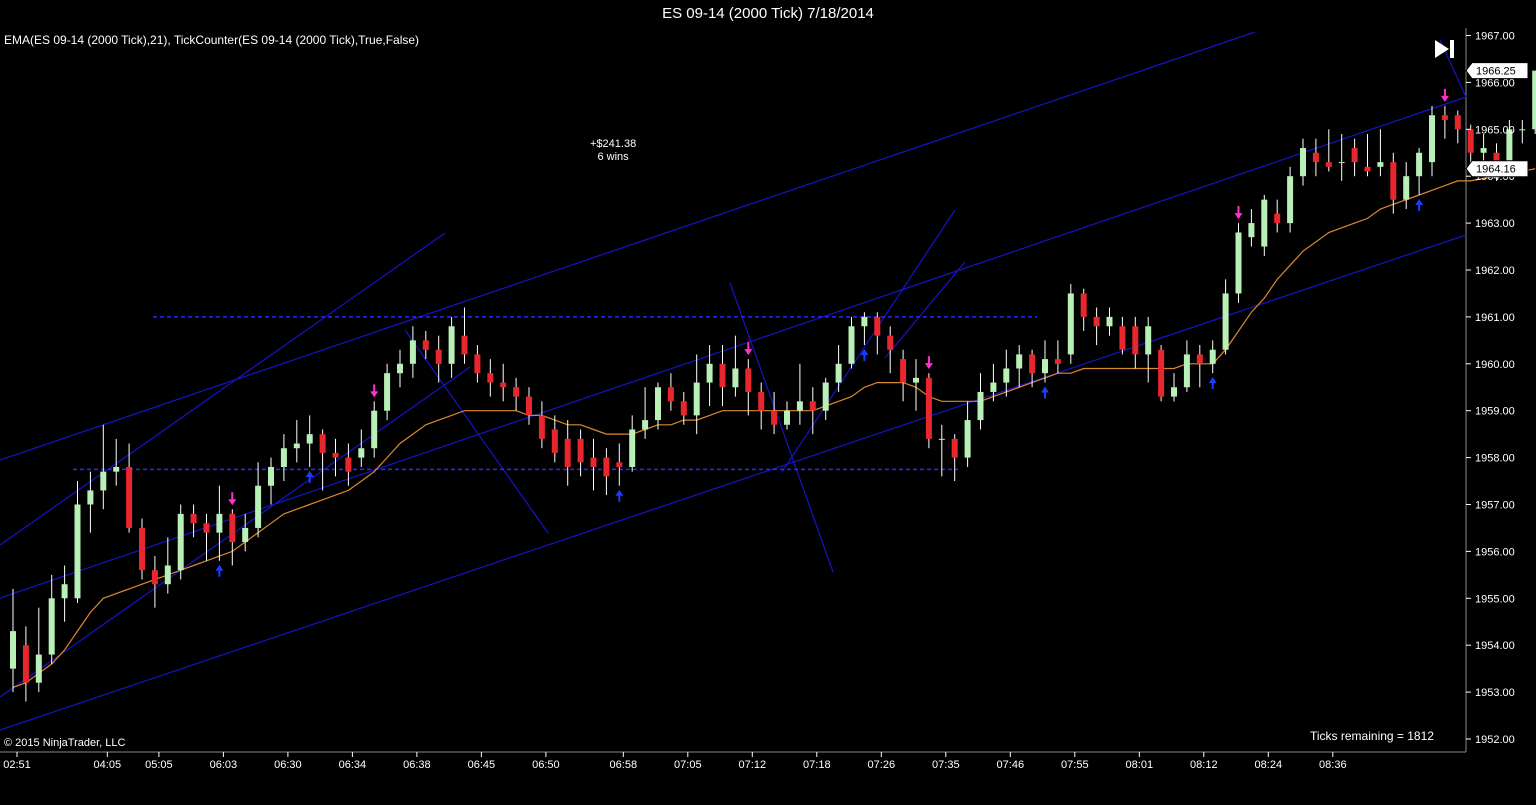  What do you see at coordinates (1495, 365) in the screenshot?
I see `y-tick-label: 1960.00` at bounding box center [1495, 365].